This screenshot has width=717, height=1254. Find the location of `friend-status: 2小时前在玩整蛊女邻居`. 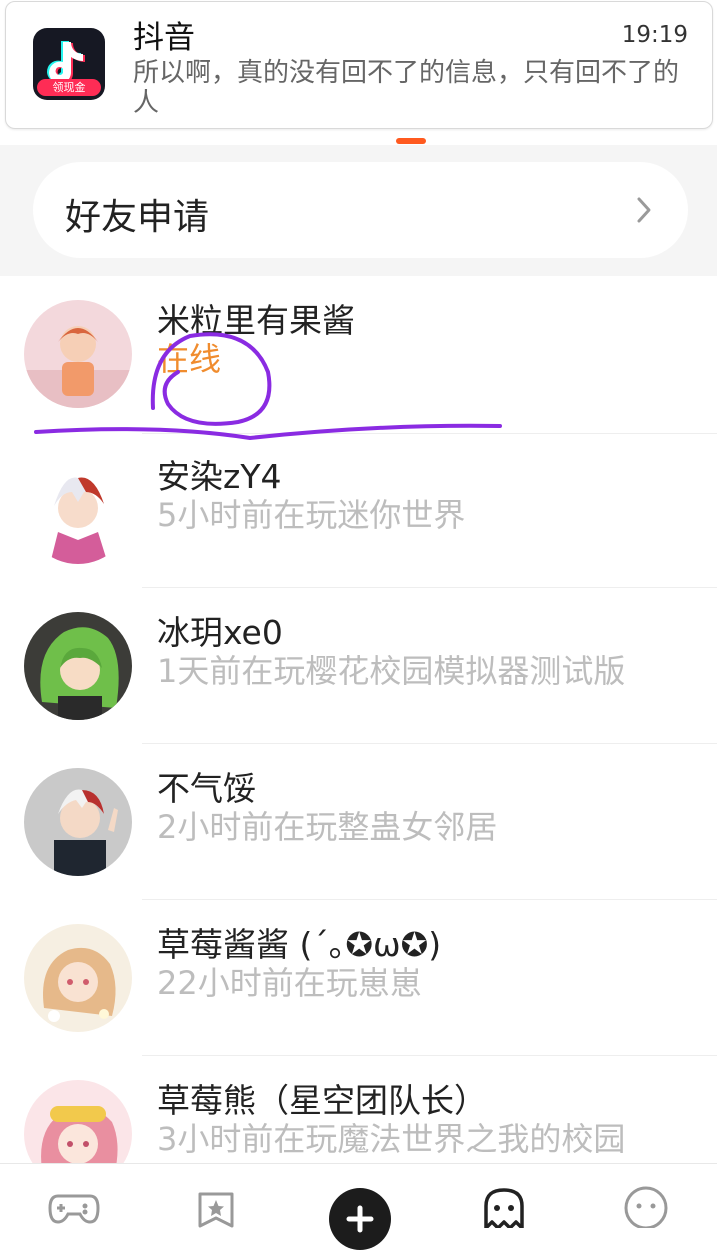

friend-status: 2小时前在玩整蛊女邻居 is located at coordinates (327, 827).